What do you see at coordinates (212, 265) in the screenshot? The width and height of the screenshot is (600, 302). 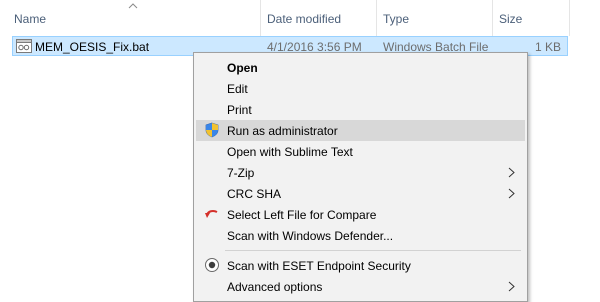 I see `eset-icon` at bounding box center [212, 265].